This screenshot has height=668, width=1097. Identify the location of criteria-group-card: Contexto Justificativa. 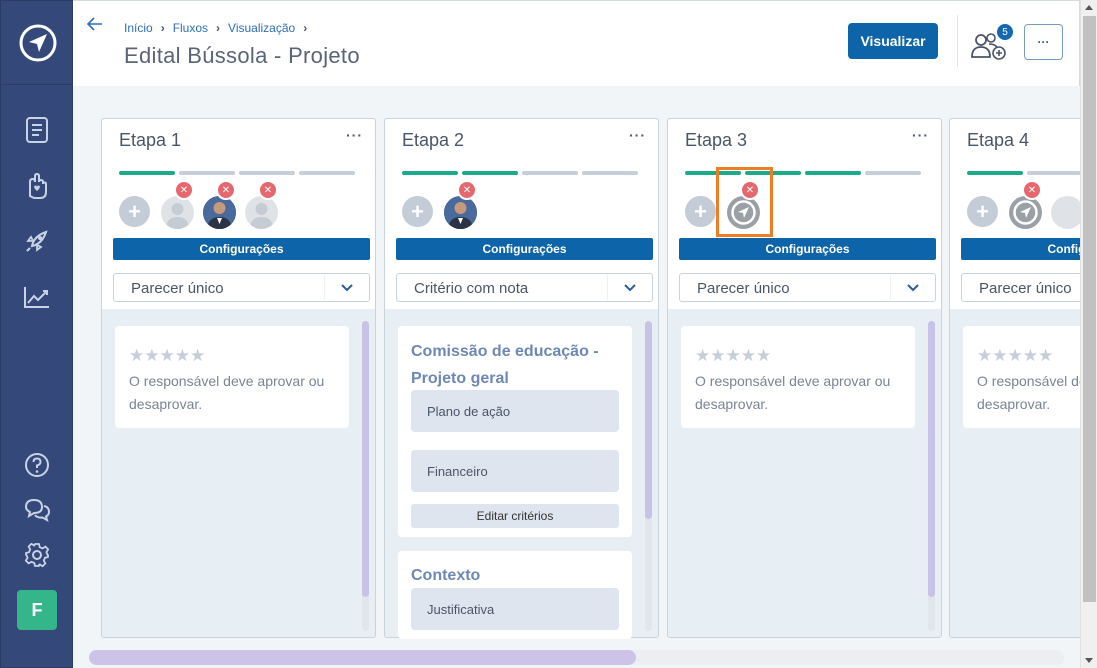
(515, 595).